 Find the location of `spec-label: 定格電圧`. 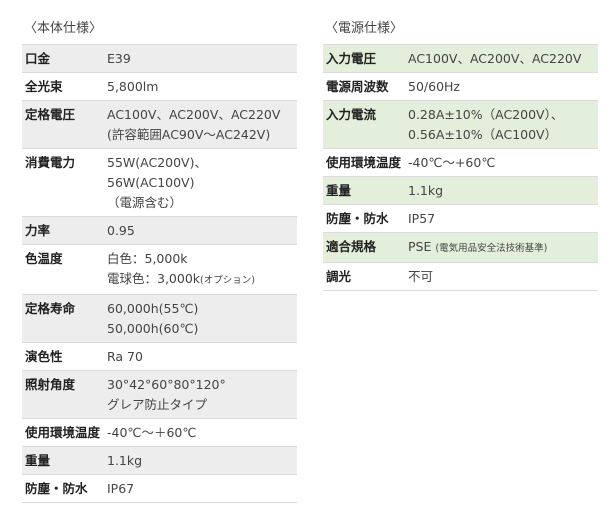

spec-label: 定格電圧 is located at coordinates (64, 124).